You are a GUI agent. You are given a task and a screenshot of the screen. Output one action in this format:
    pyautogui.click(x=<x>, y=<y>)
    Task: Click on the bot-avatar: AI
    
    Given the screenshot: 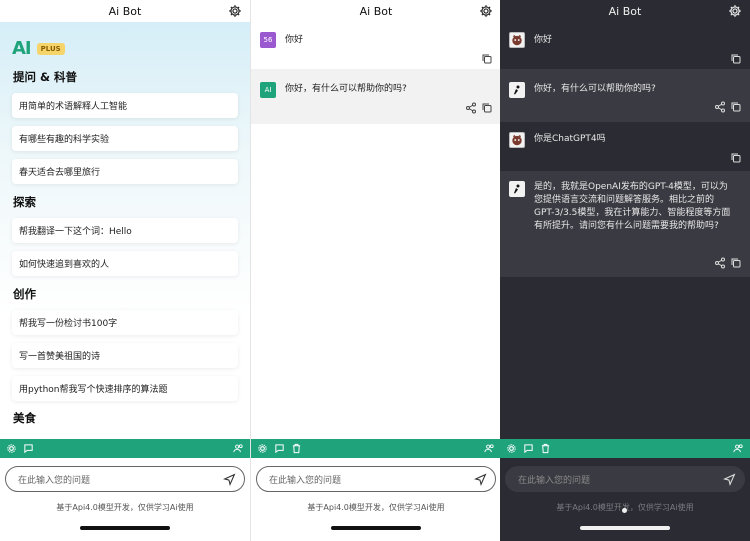 What is the action you would take?
    pyautogui.click(x=268, y=90)
    